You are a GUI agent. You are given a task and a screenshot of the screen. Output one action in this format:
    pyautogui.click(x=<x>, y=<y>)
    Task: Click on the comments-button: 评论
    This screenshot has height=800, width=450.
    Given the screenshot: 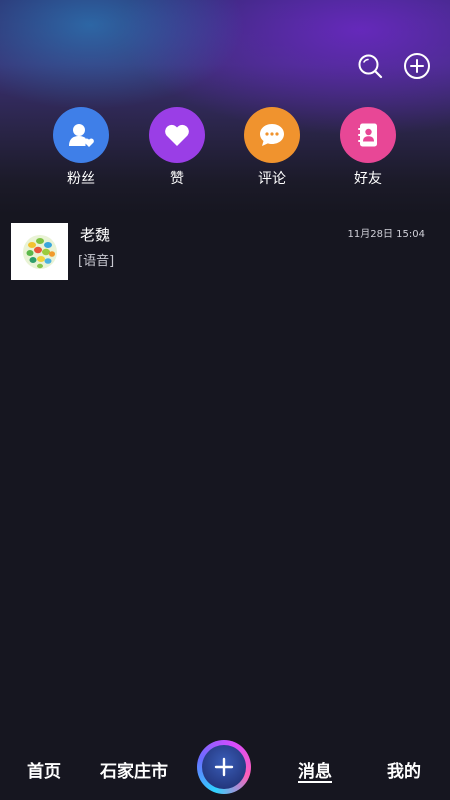 What is the action you would take?
    pyautogui.click(x=272, y=147)
    